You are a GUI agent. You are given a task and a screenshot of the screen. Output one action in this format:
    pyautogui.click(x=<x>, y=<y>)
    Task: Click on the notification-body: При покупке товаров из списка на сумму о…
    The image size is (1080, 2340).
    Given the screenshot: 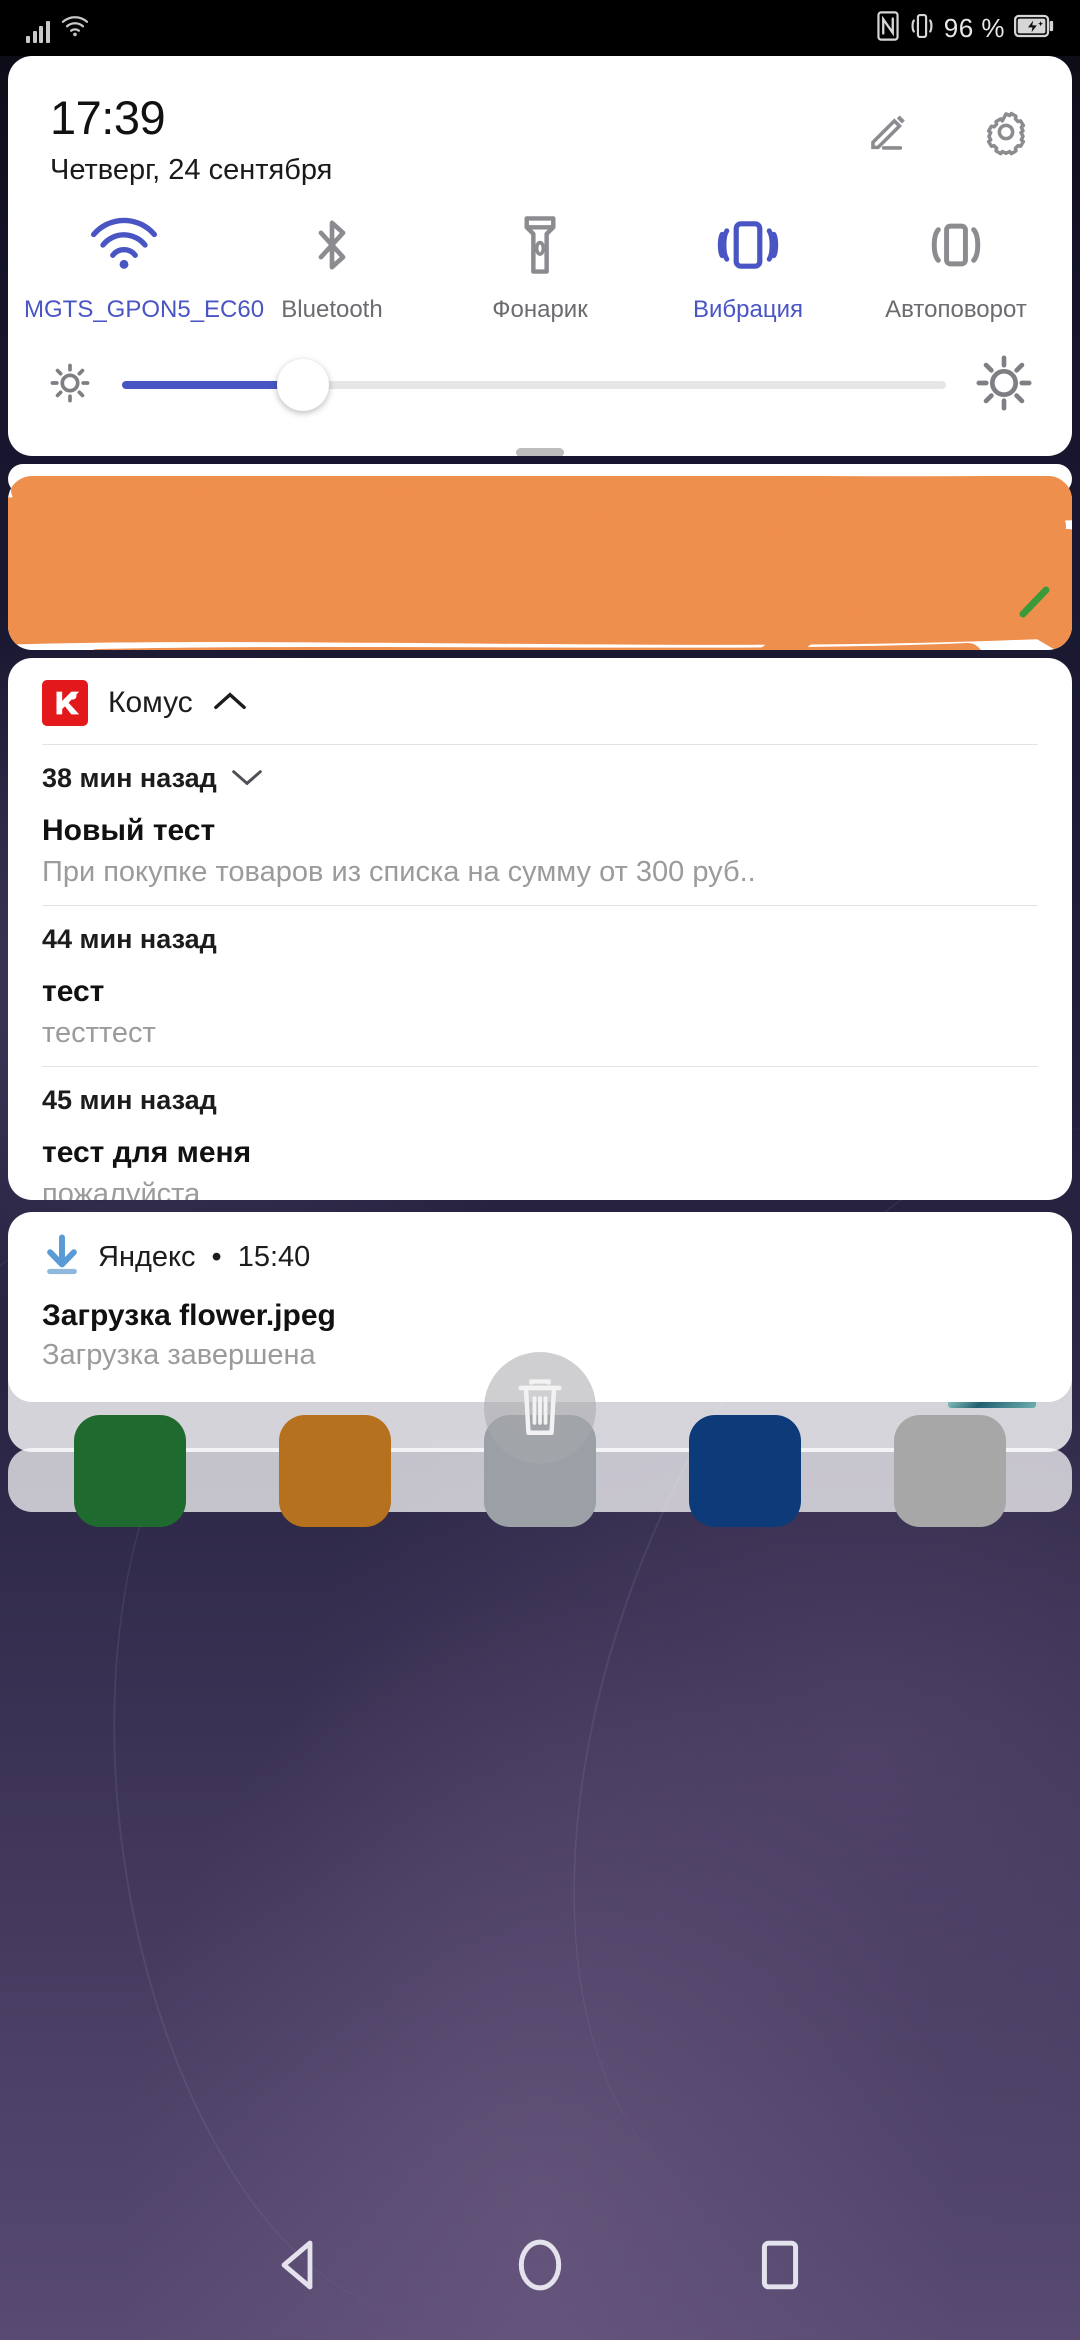 What is the action you would take?
    pyautogui.click(x=399, y=872)
    